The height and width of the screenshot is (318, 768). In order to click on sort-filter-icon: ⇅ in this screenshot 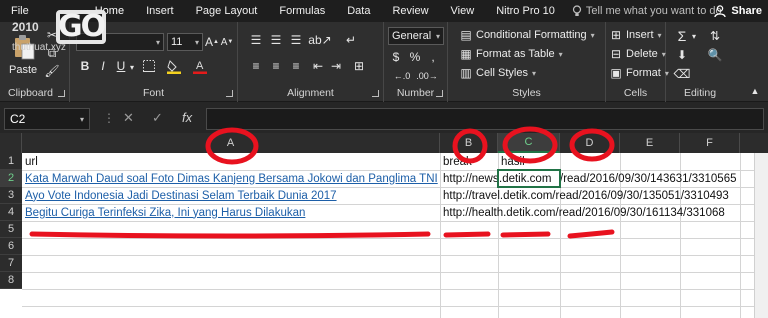, I will do `click(715, 36)`.